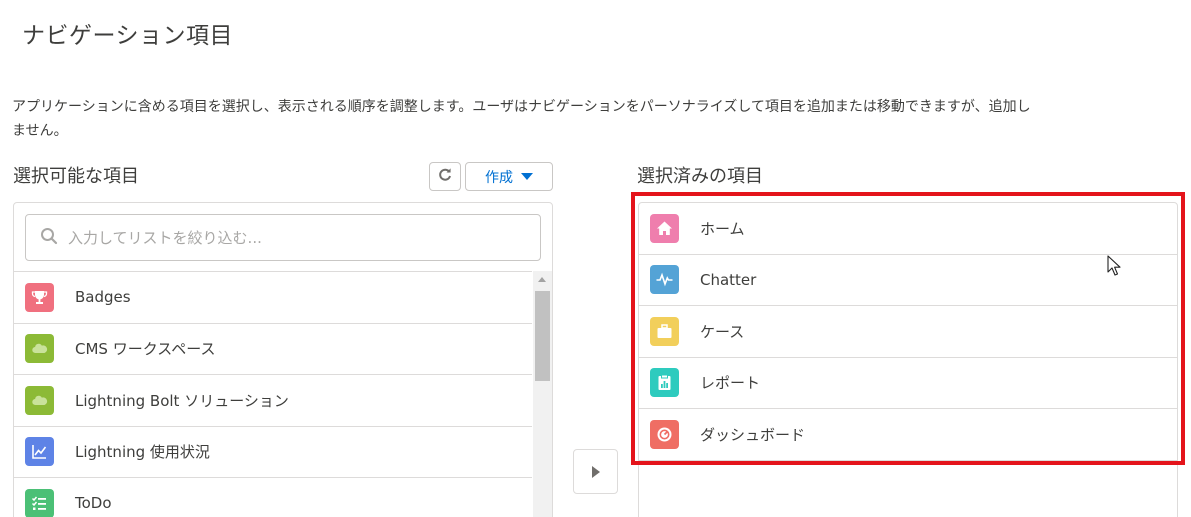 This screenshot has height=517, width=1191. I want to click on item-label: Chatter, so click(728, 279).